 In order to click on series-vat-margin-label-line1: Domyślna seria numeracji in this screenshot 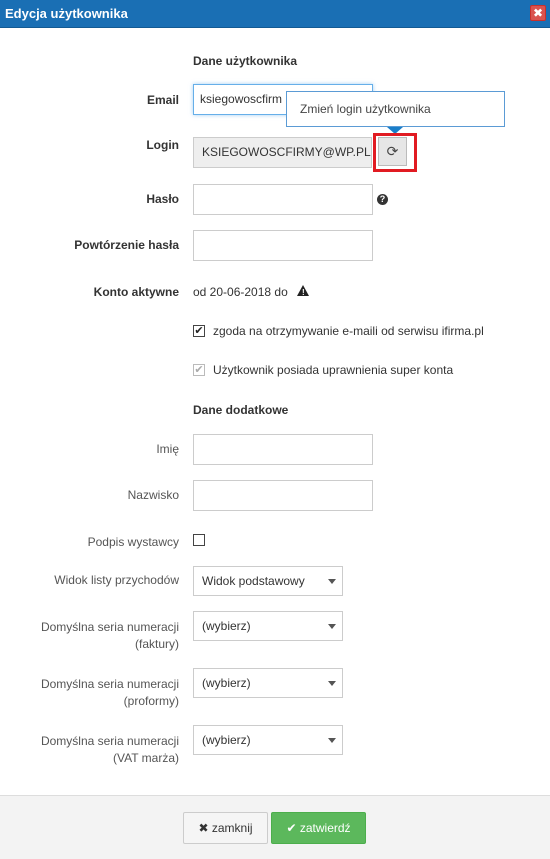, I will do `click(109, 741)`.